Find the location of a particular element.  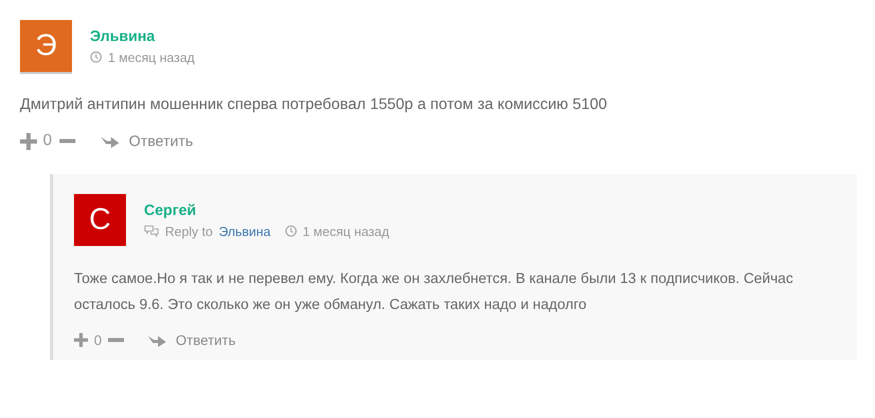

avatar: Э is located at coordinates (46, 46).